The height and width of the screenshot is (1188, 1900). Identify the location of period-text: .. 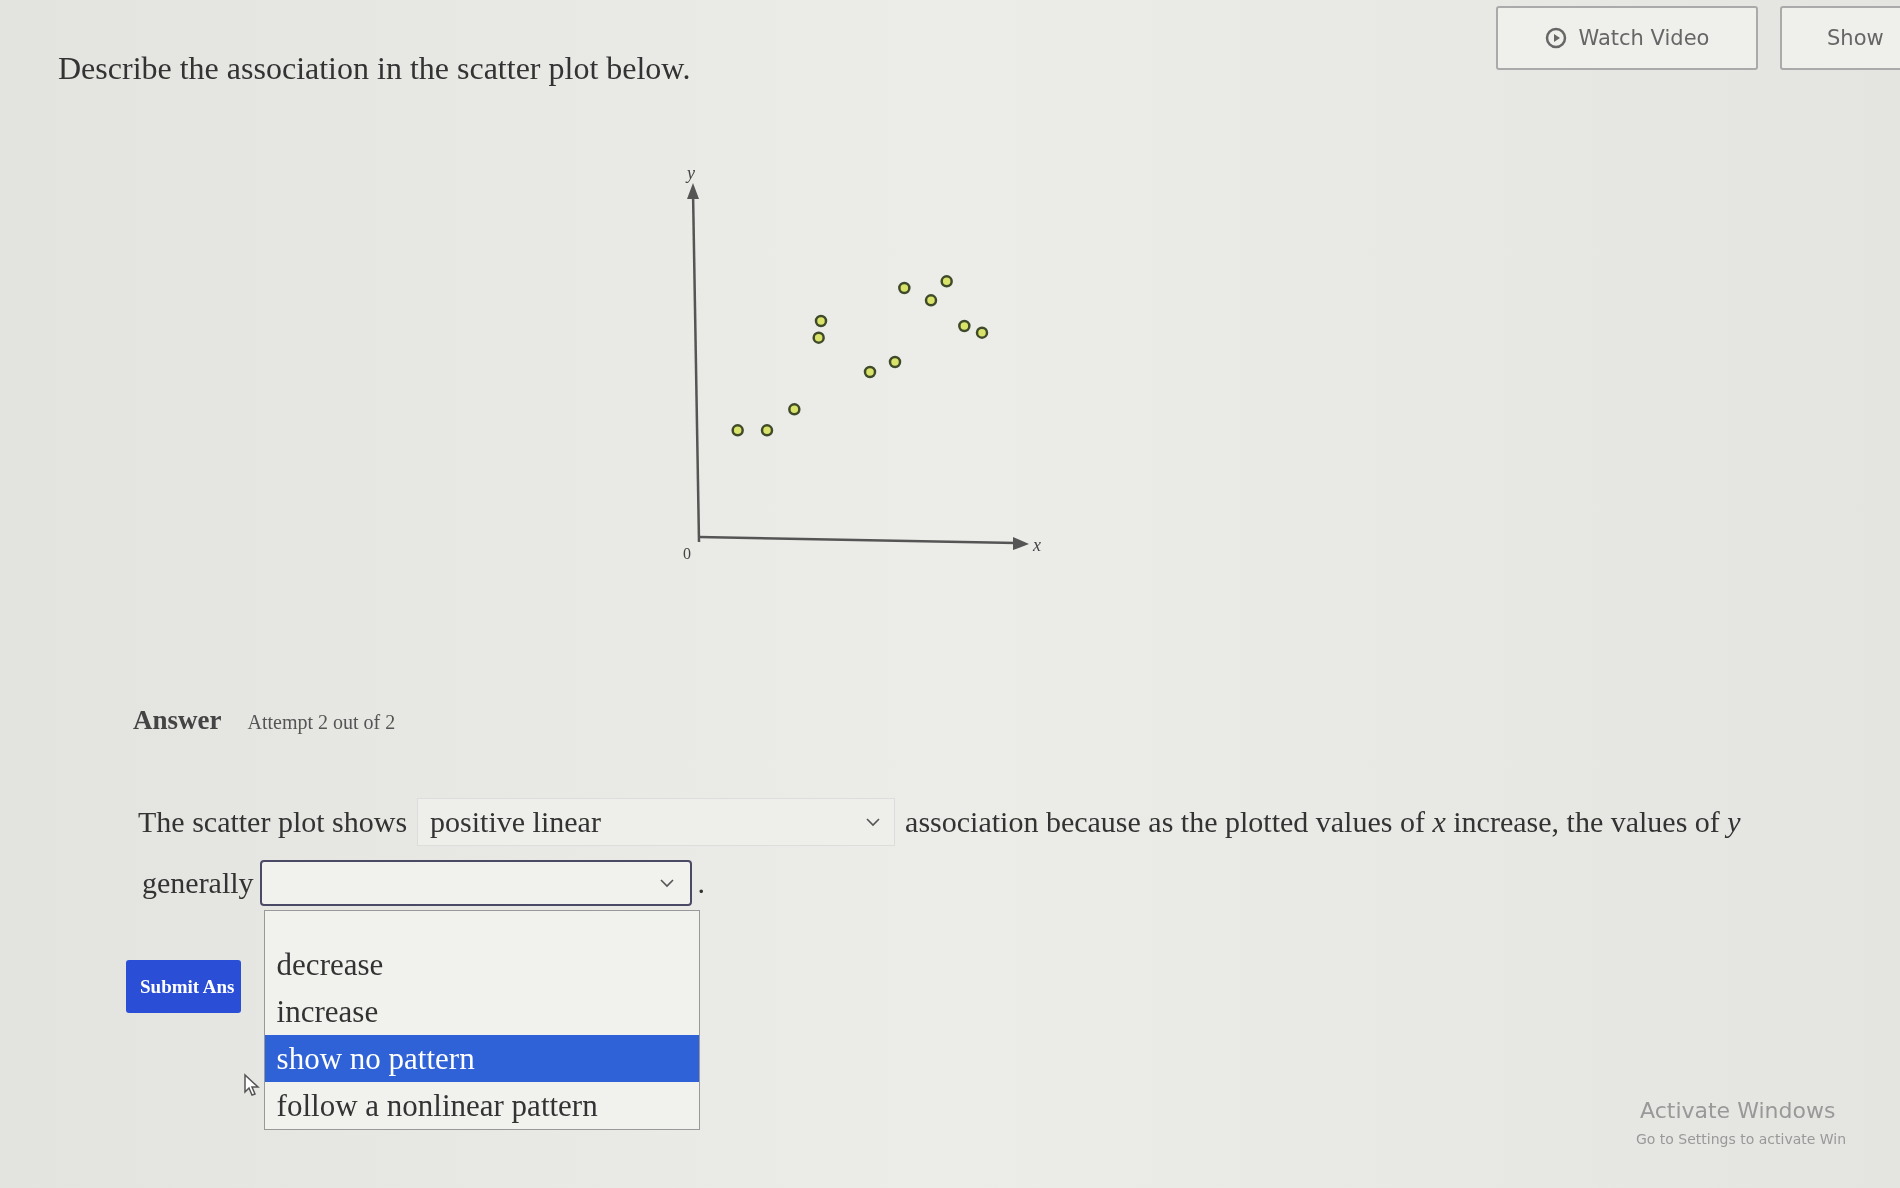
(701, 883).